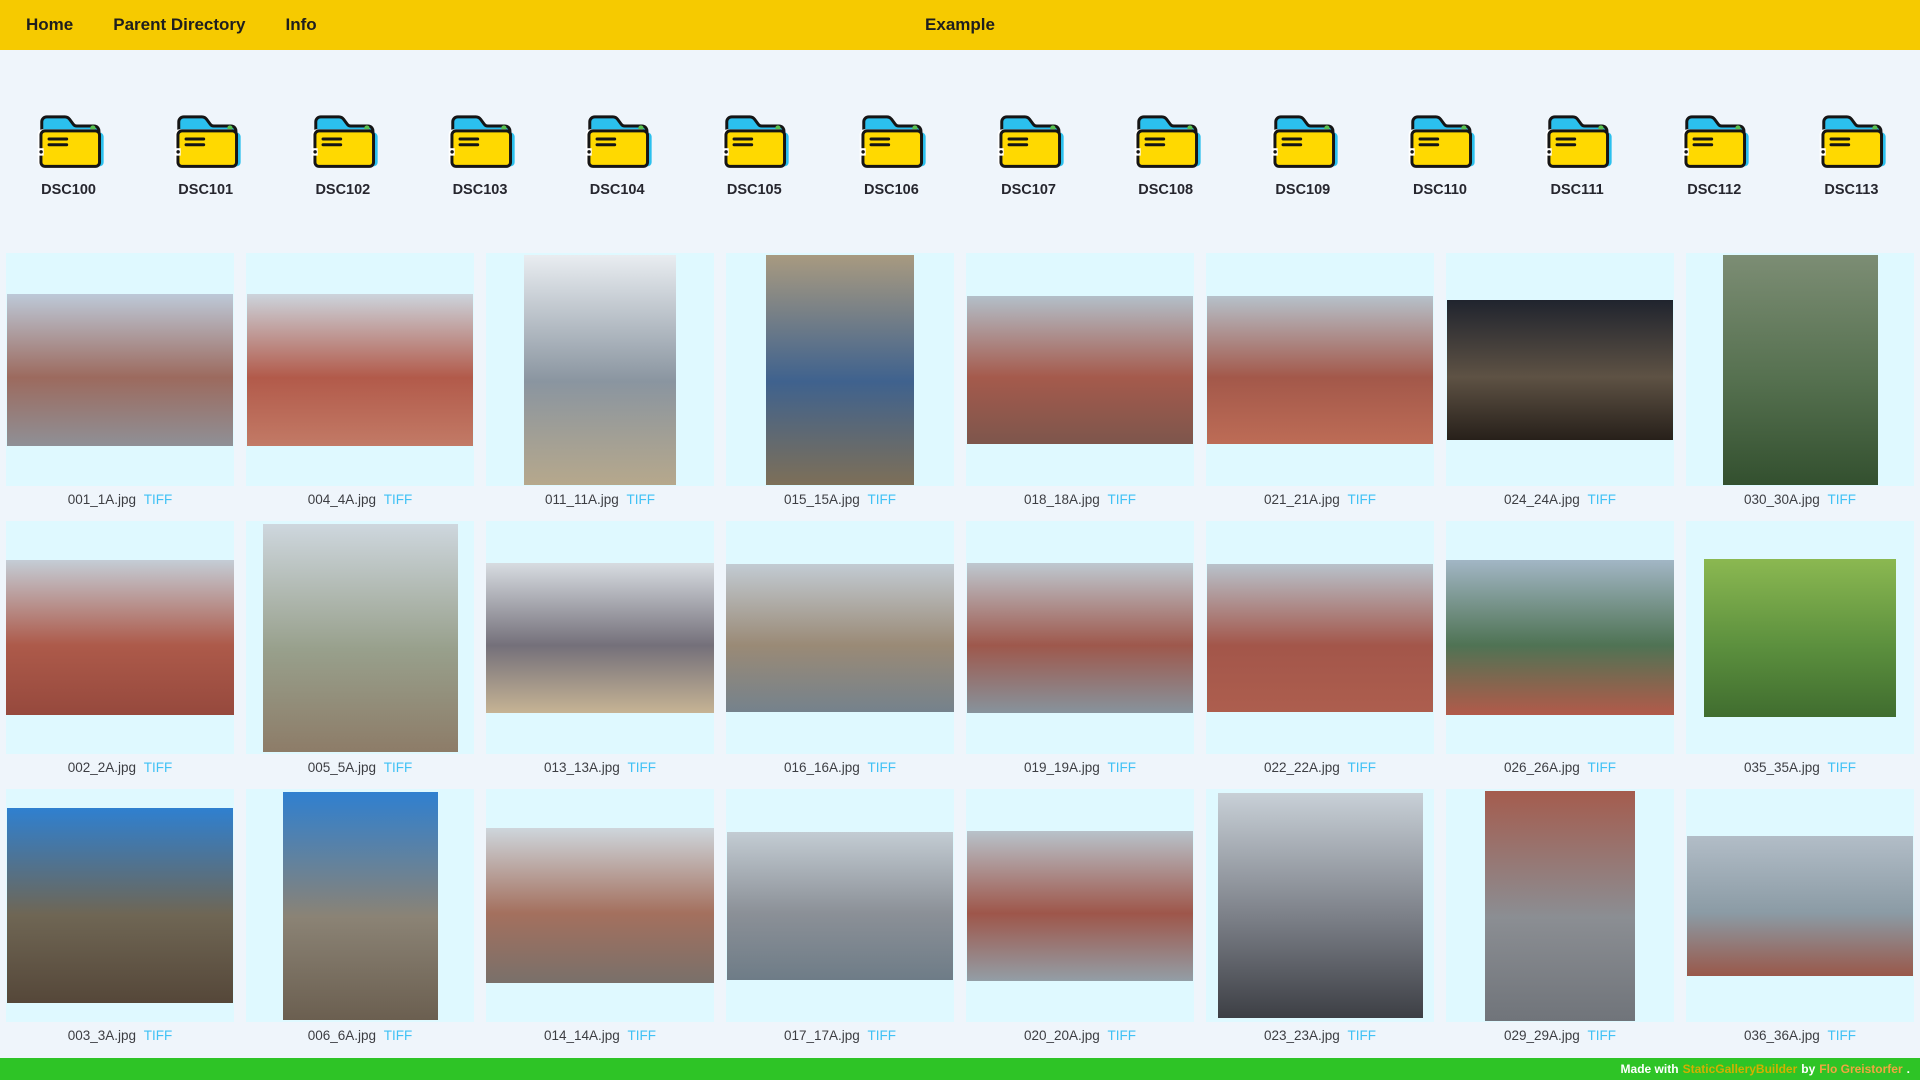 The image size is (1920, 1080). I want to click on folder-item-dsc112: DSC112, so click(1714, 150).